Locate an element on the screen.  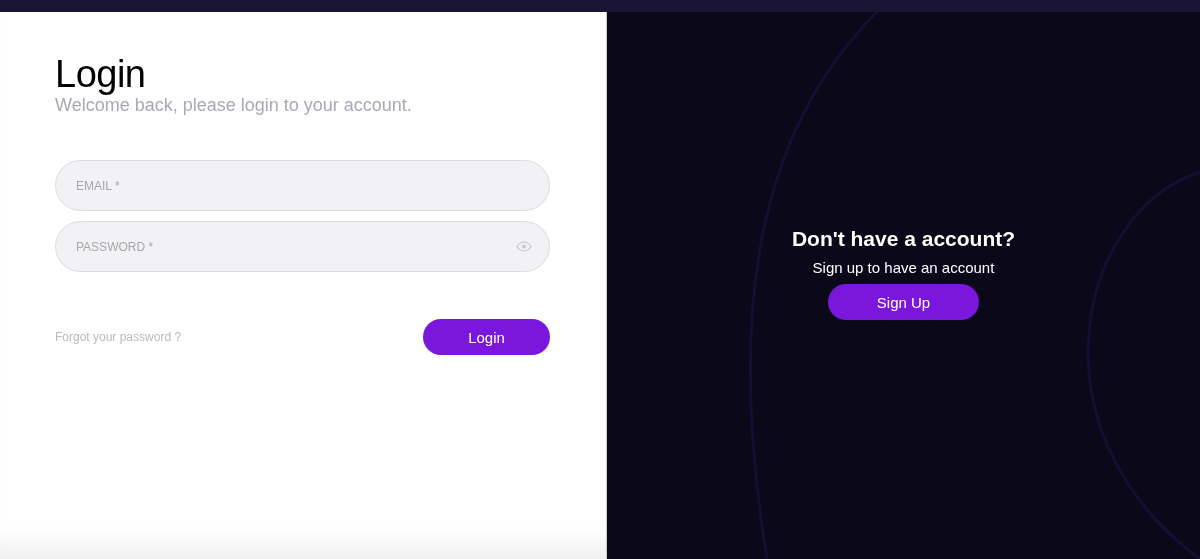
sign-up-button: Sign Up is located at coordinates (903, 302).